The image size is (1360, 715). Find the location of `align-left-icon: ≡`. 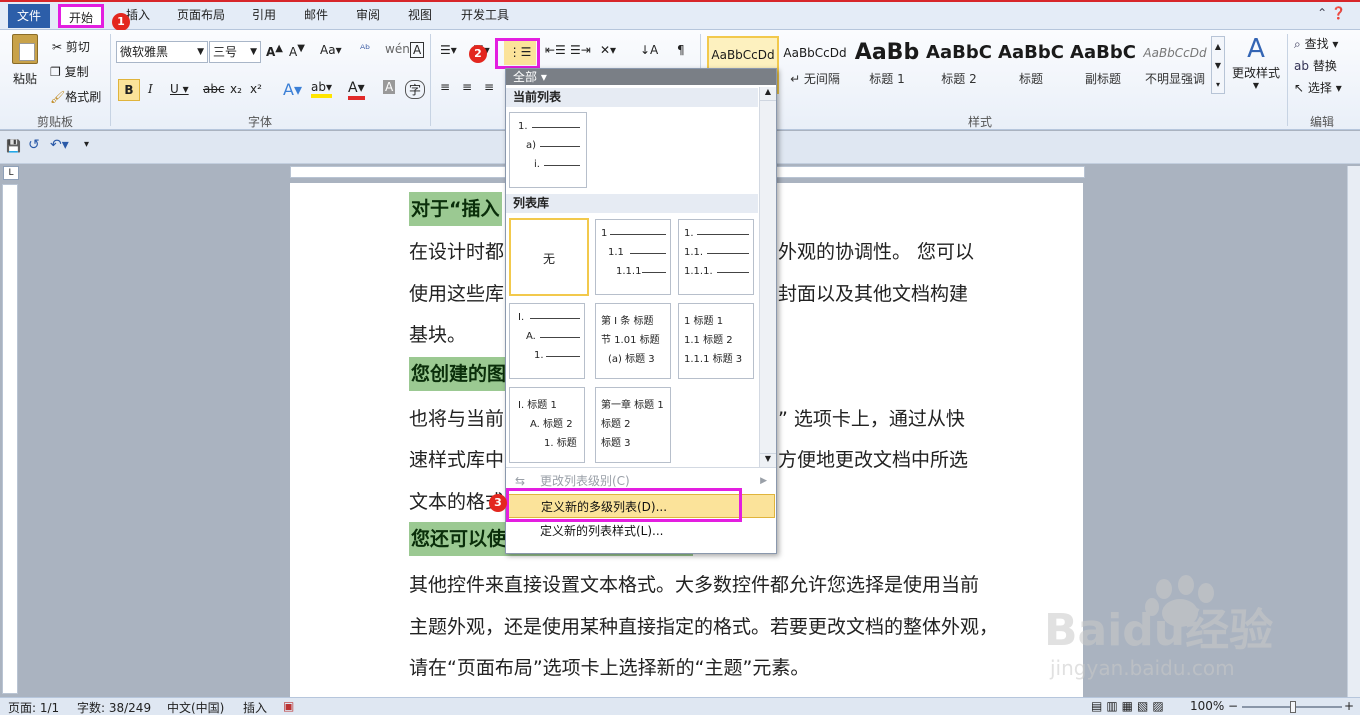

align-left-icon: ≡ is located at coordinates (445, 87).